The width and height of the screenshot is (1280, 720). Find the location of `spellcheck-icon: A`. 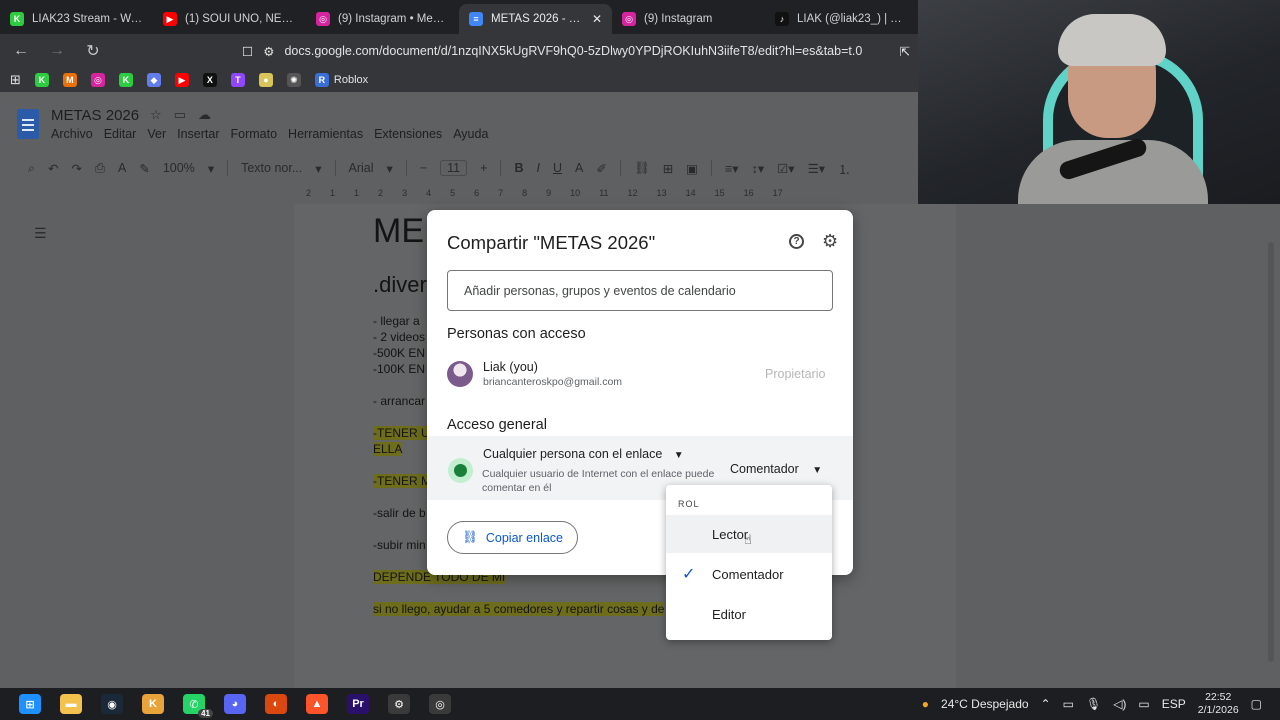

spellcheck-icon: A is located at coordinates (122, 168).